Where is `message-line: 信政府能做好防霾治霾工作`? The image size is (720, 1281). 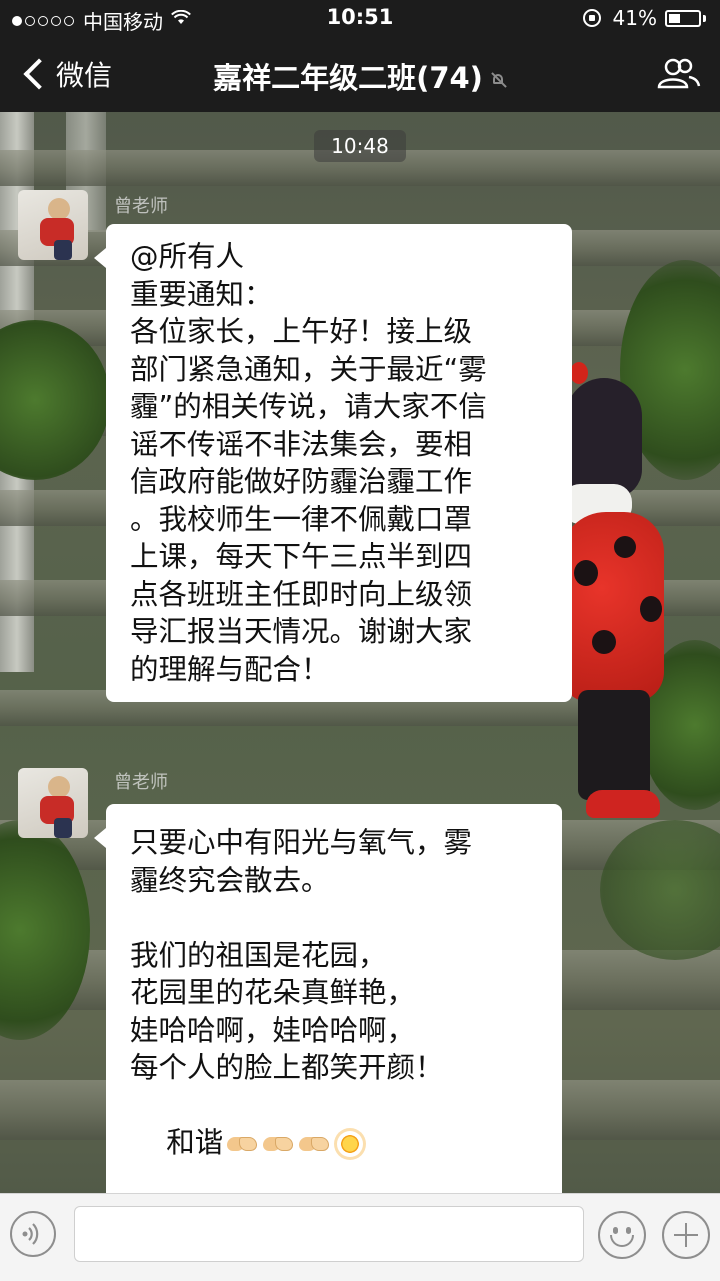
message-line: 信政府能做好防霾治霾工作 is located at coordinates (301, 481).